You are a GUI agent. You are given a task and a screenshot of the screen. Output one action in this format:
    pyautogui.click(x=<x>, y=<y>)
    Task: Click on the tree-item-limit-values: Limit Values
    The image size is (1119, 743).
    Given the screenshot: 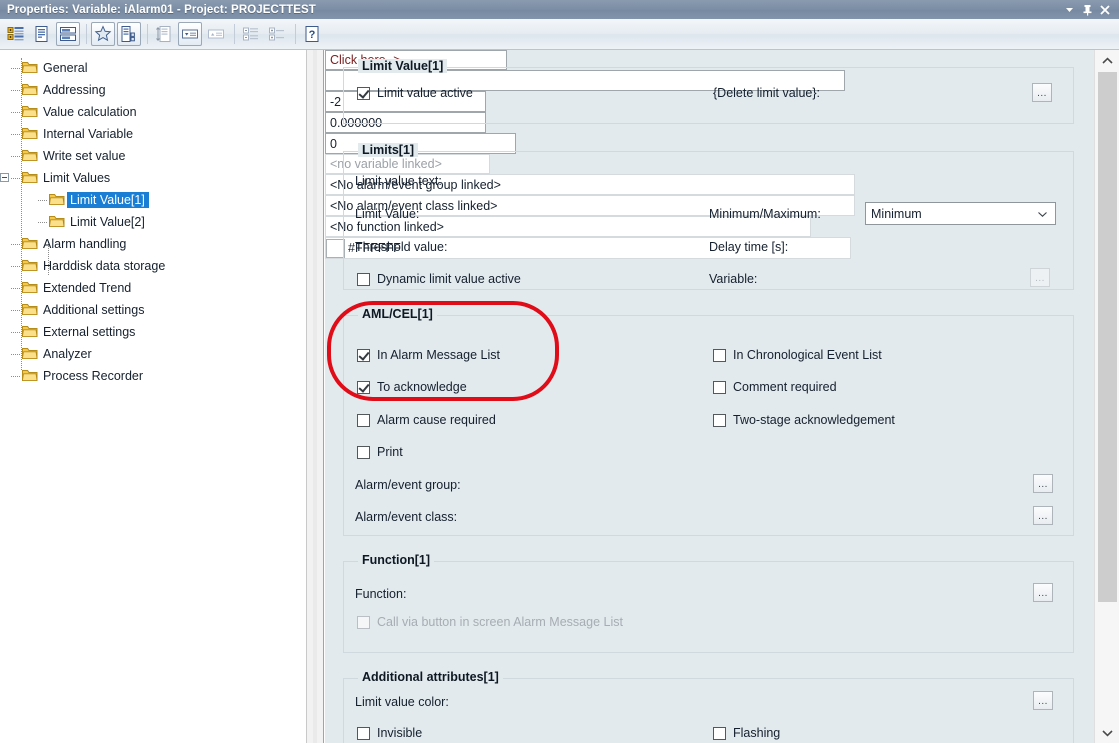 What is the action you would take?
    pyautogui.click(x=152, y=178)
    